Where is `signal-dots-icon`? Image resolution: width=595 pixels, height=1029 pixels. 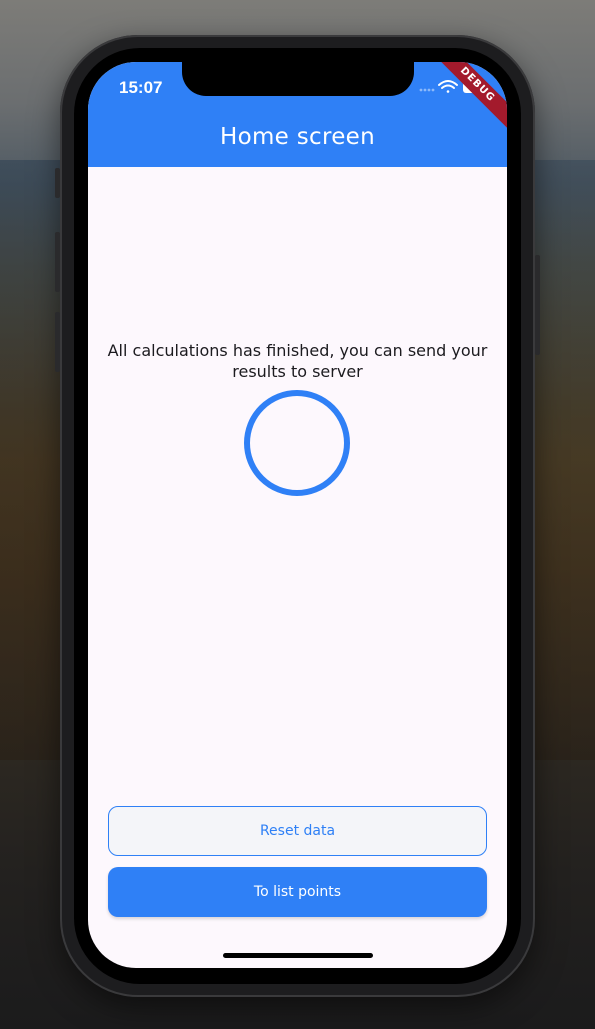
signal-dots-icon is located at coordinates (427, 90).